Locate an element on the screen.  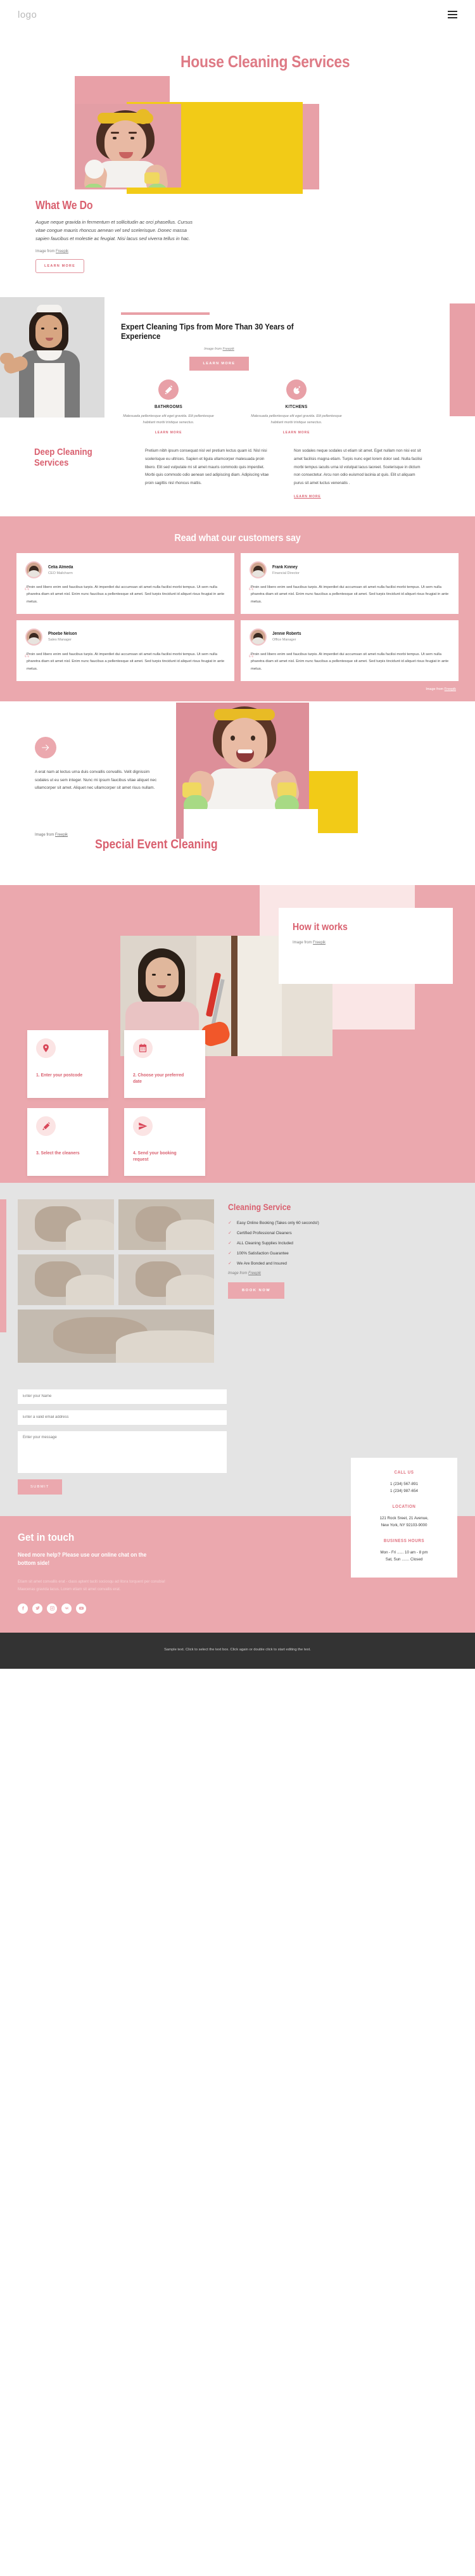
phone-number-1: 1 (234) 567-891 is located at coordinates (404, 1485).